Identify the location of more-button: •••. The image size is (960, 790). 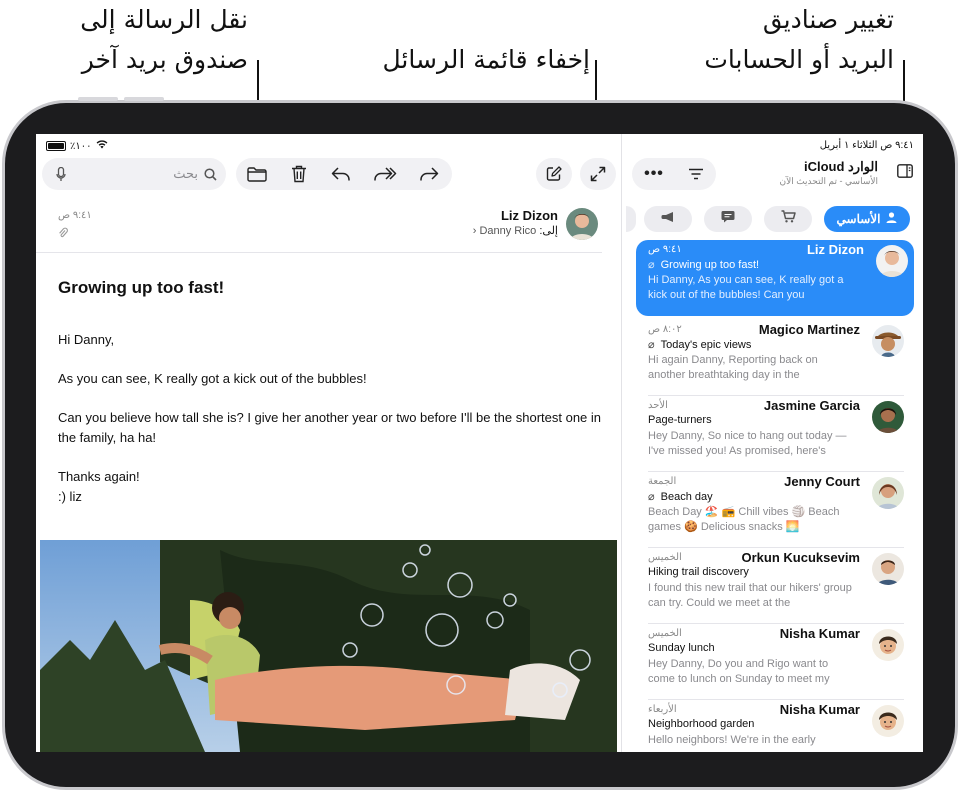
(674, 174).